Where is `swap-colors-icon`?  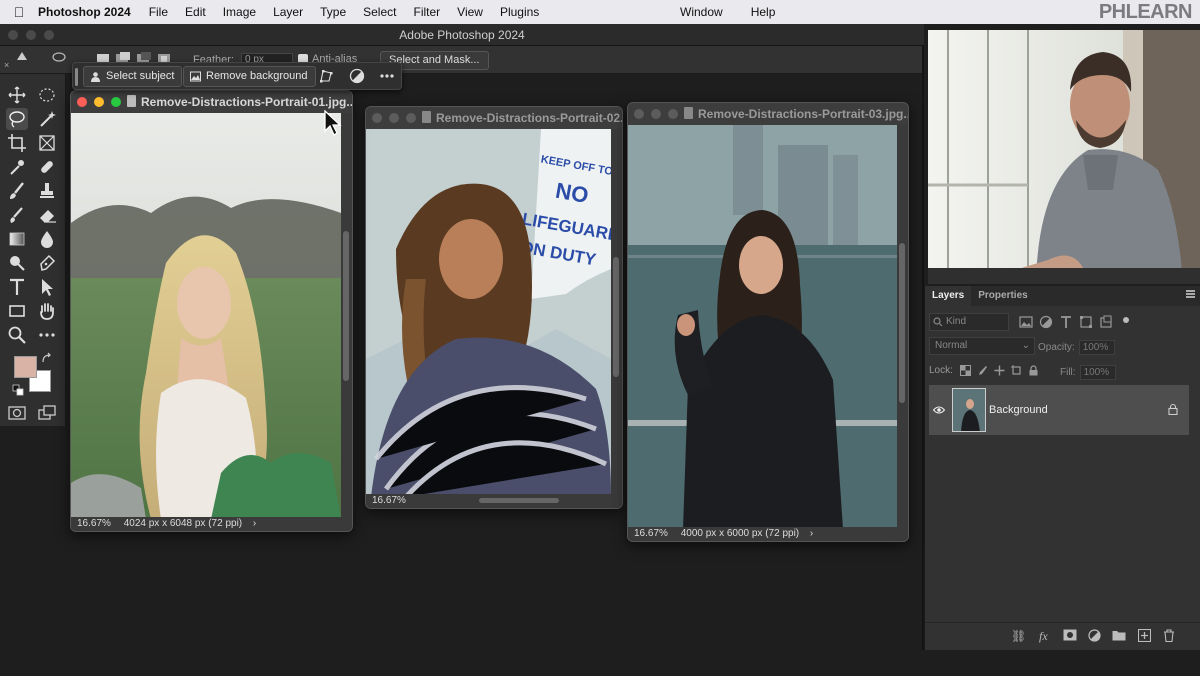 swap-colors-icon is located at coordinates (47, 359).